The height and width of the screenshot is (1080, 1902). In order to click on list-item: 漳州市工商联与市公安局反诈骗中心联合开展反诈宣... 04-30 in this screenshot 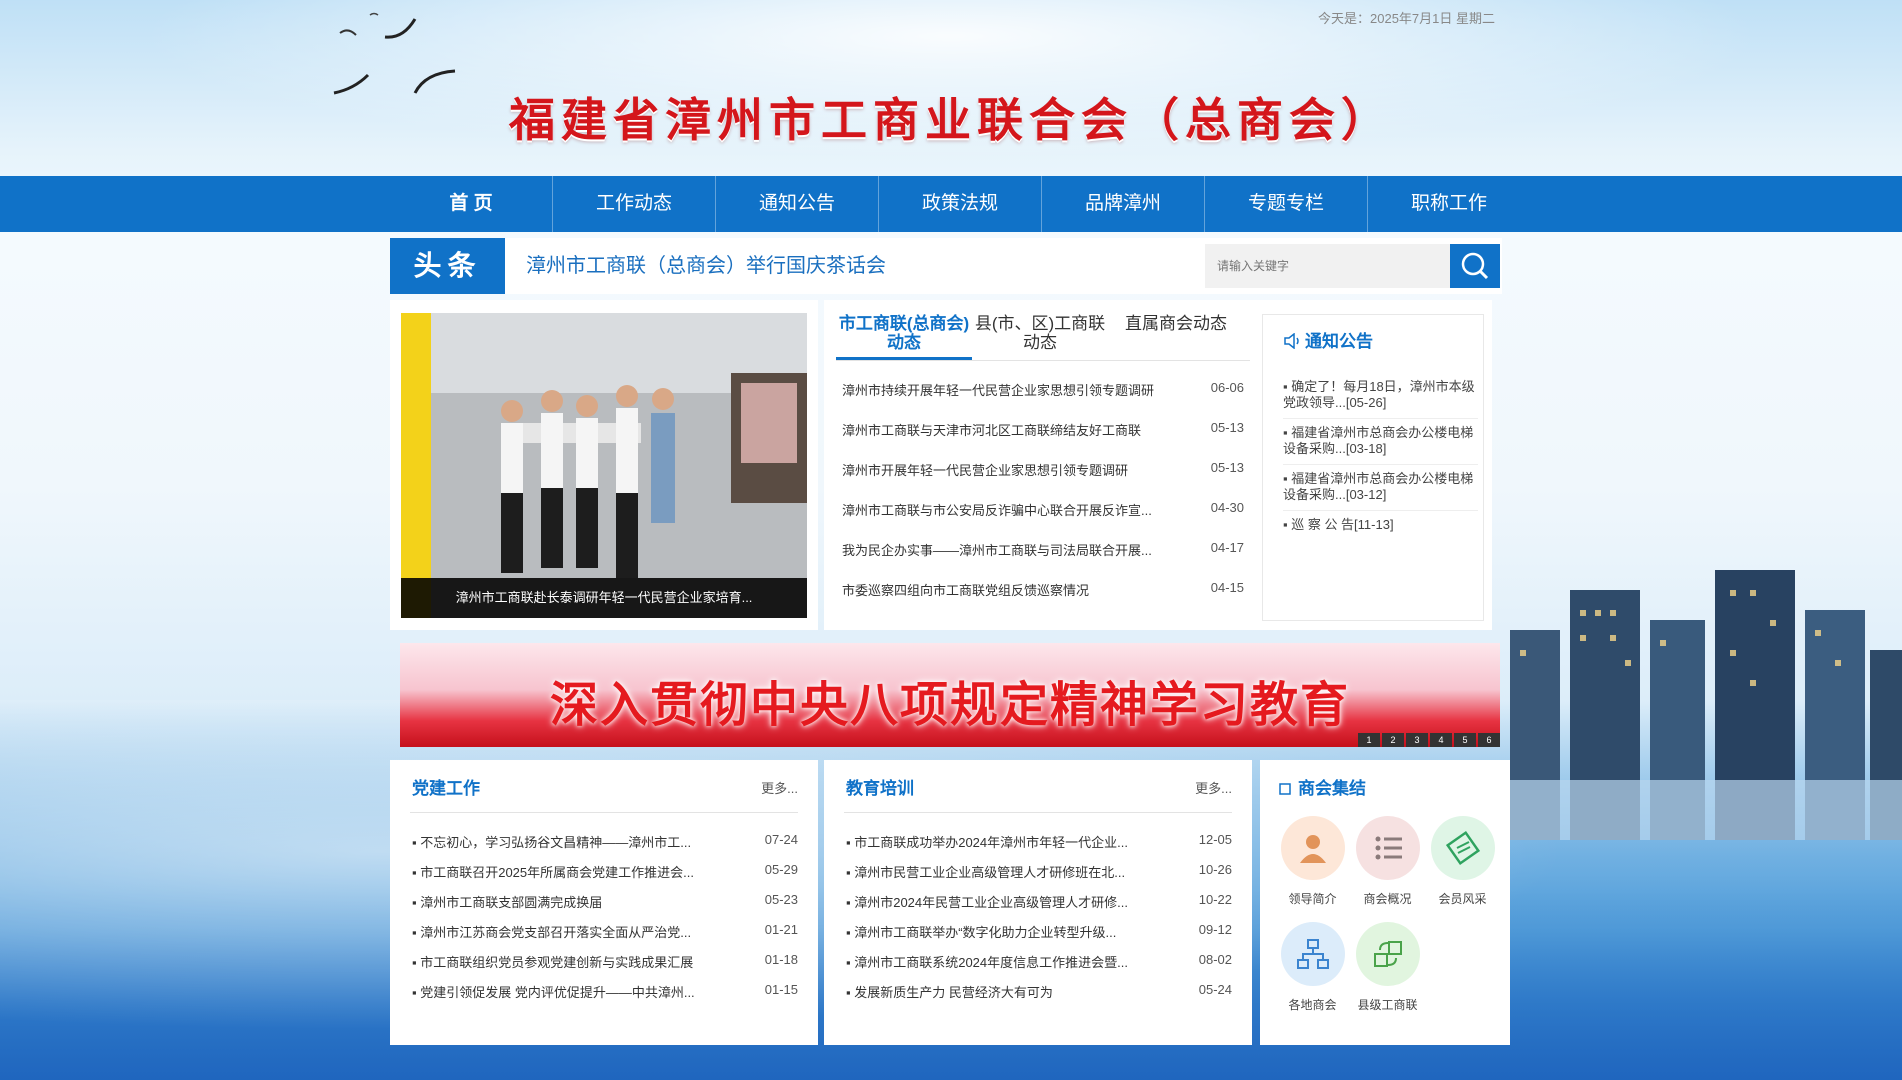, I will do `click(1043, 520)`.